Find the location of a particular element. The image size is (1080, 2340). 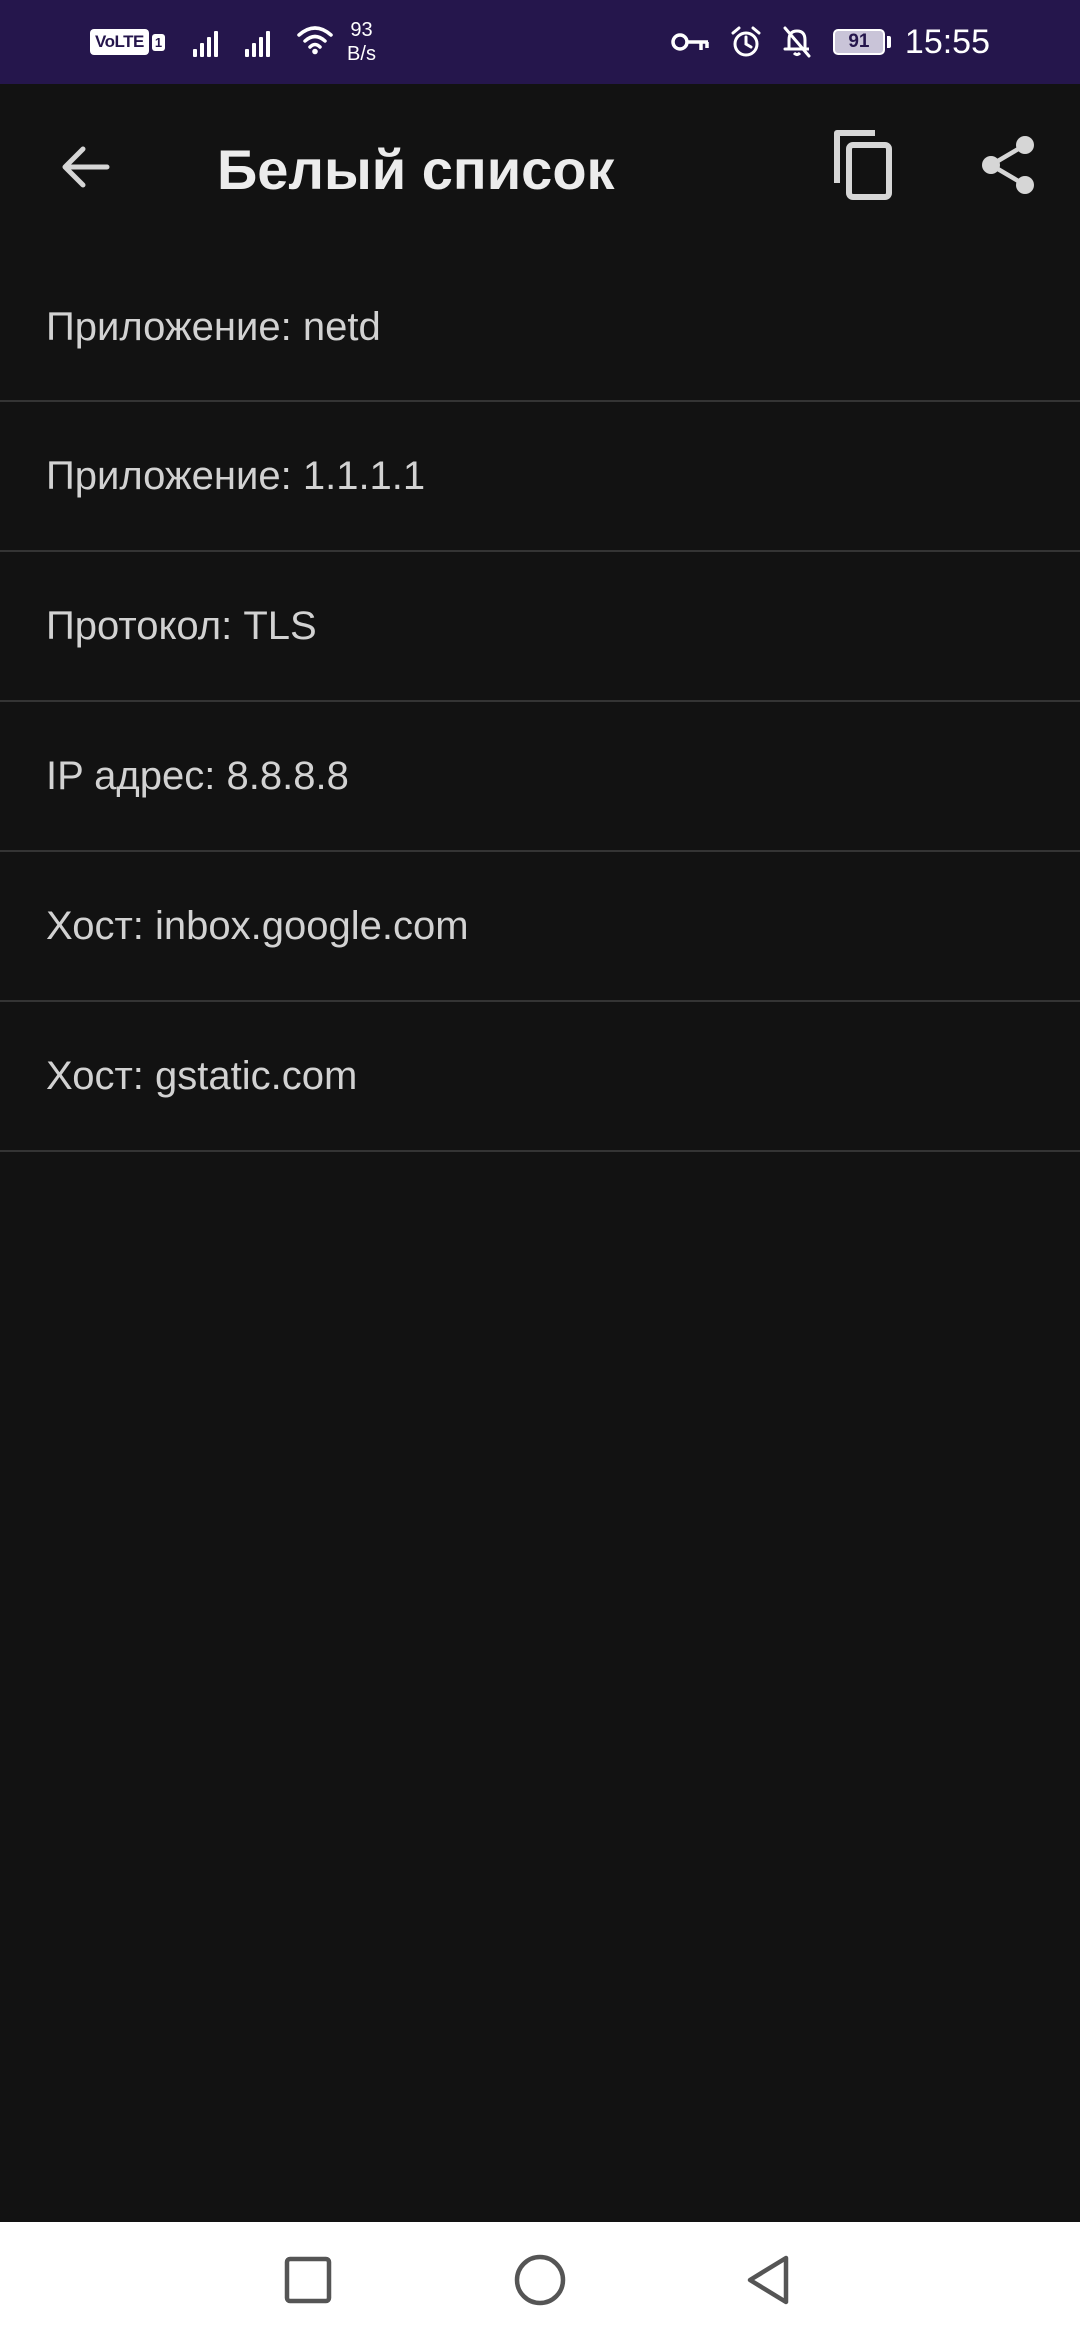

battery-level: 91 is located at coordinates (858, 42).